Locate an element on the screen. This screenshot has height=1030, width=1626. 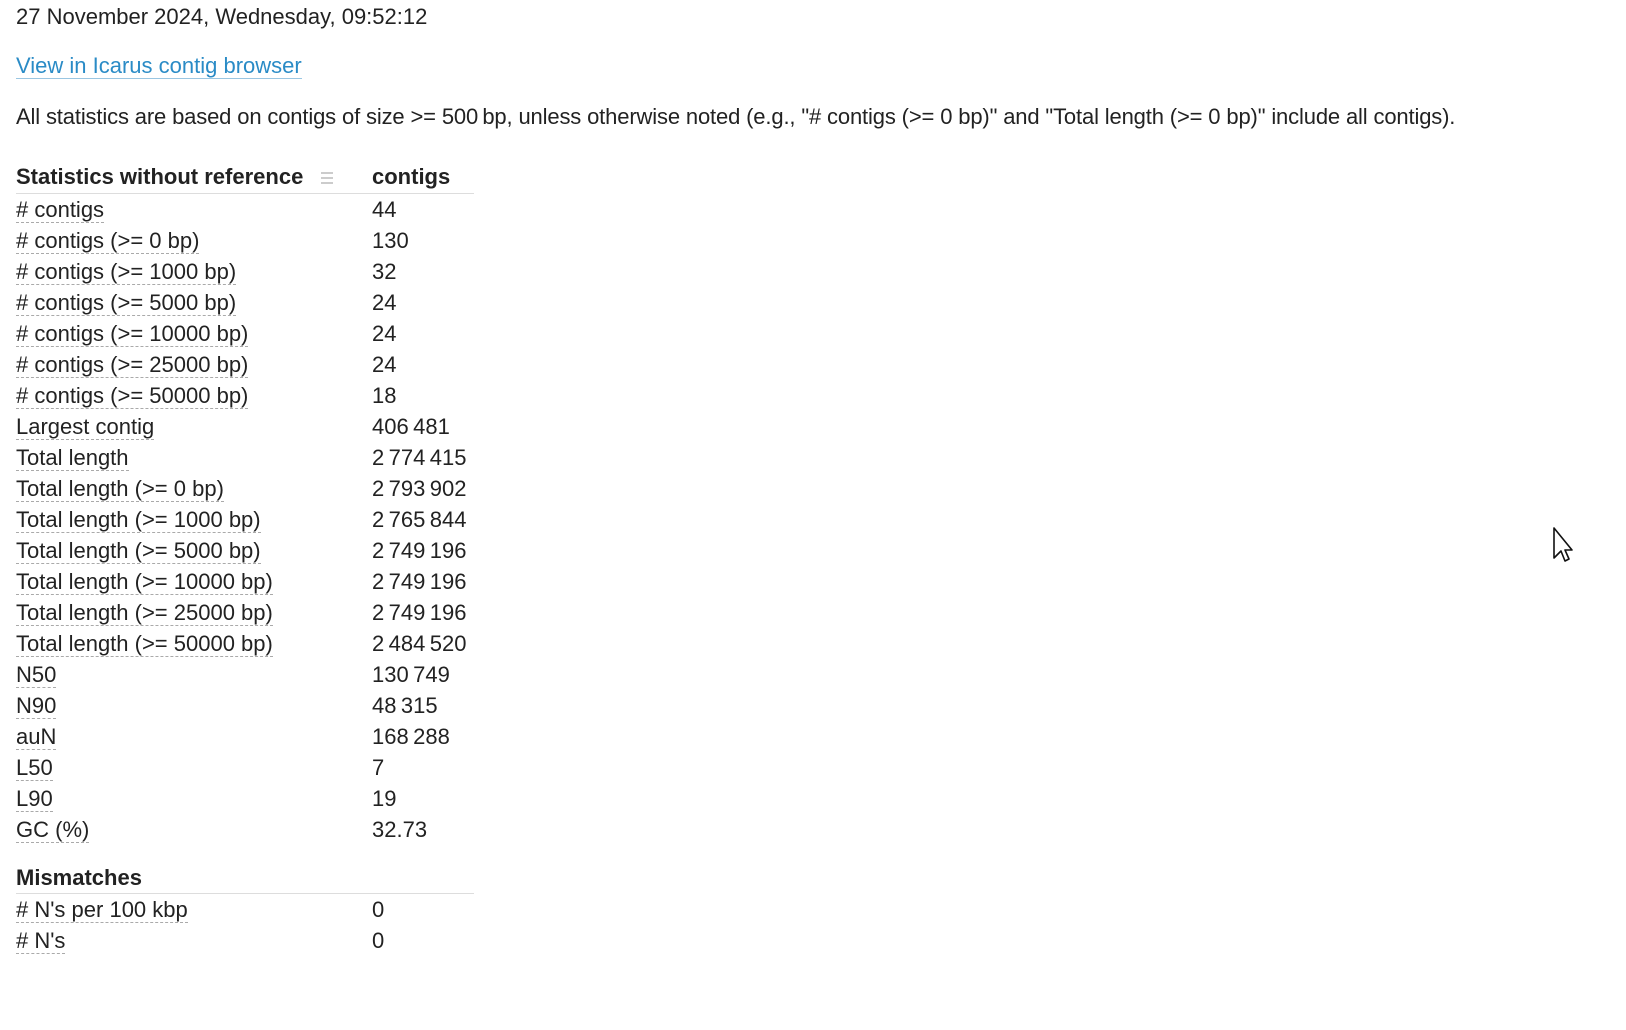
metric-value: 32.73 is located at coordinates (400, 829).